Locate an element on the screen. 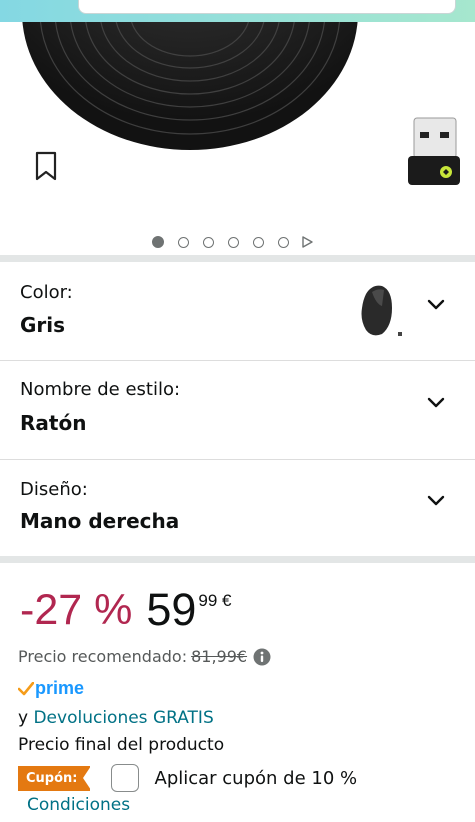  video-play-icon is located at coordinates (307, 242).